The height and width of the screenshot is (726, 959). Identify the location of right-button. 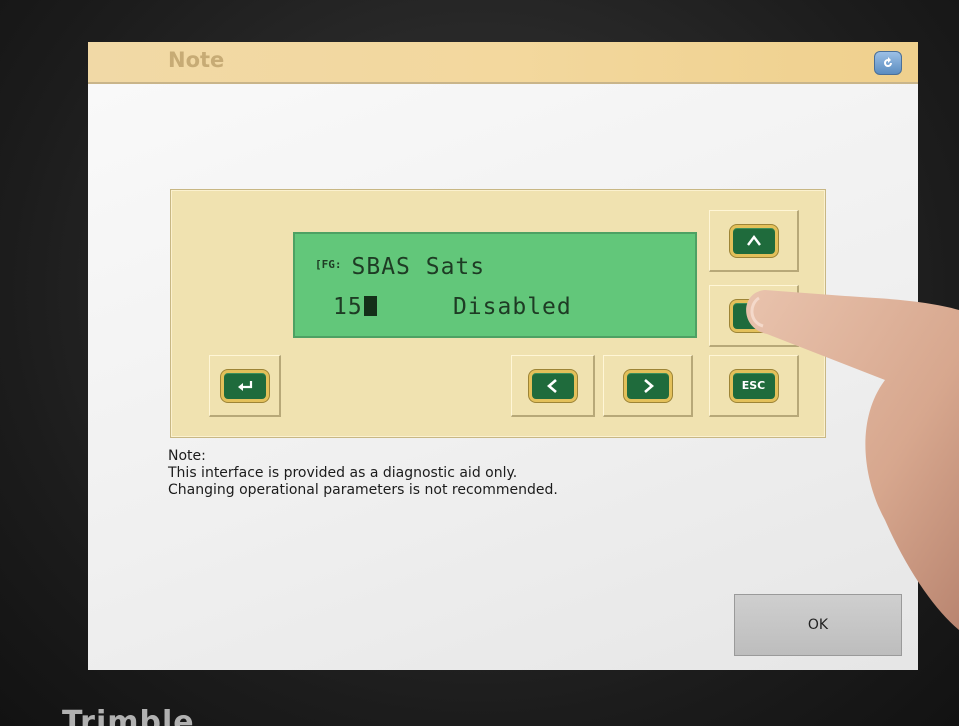
(647, 385).